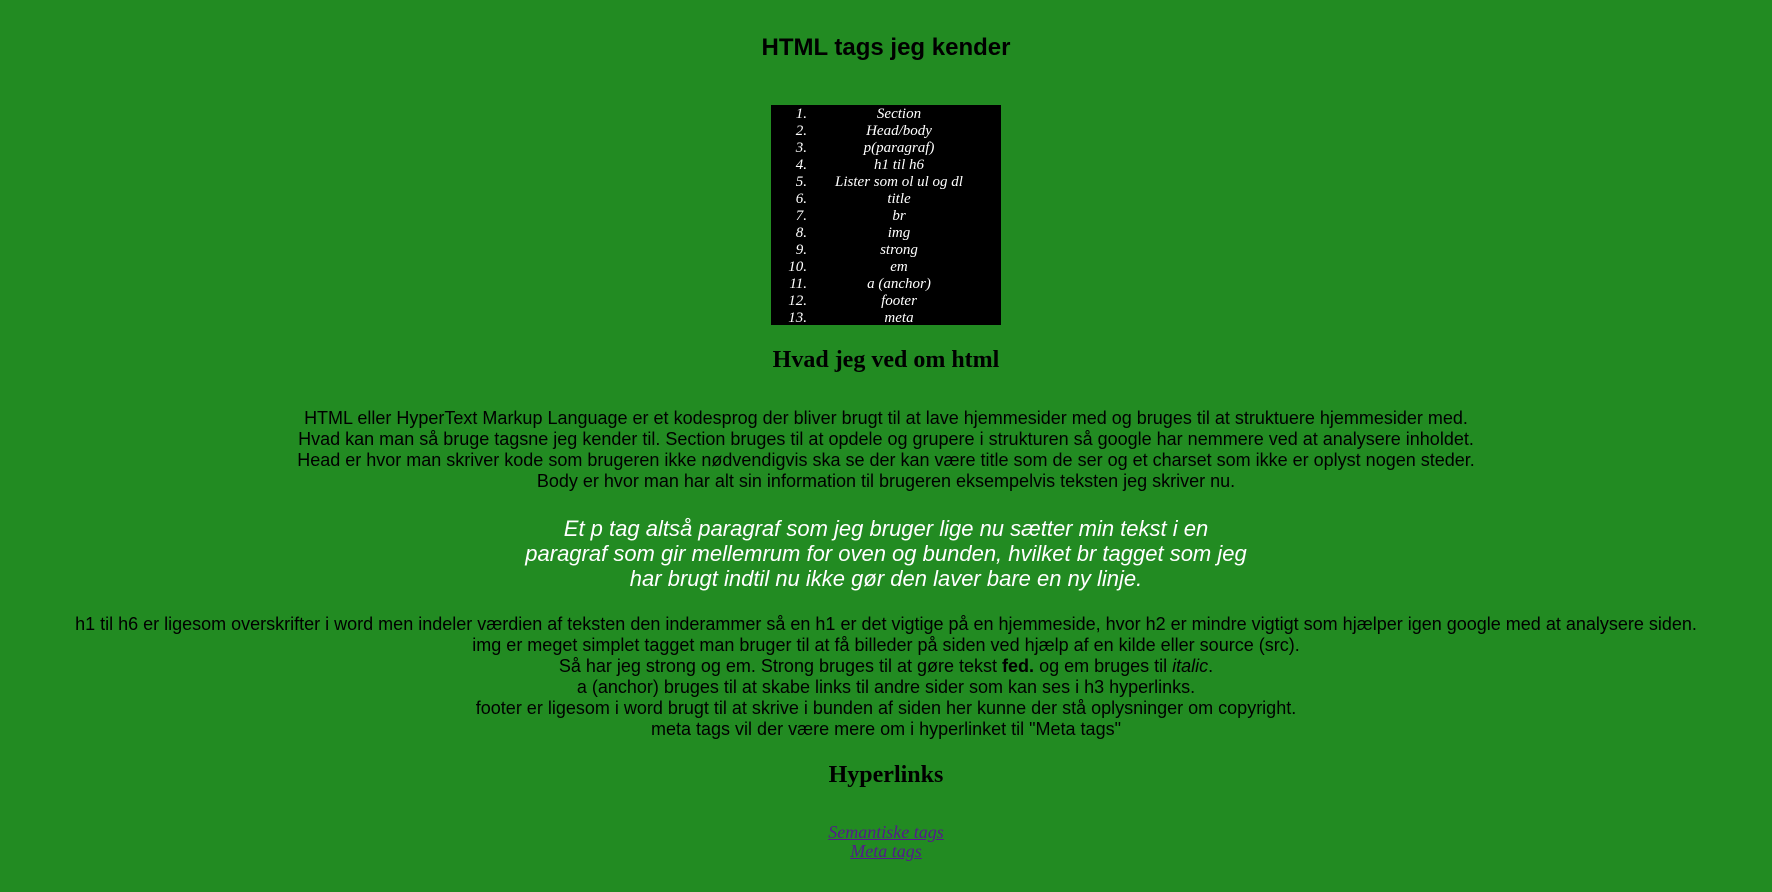 Image resolution: width=1772 pixels, height=892 pixels. Describe the element at coordinates (886, 360) in the screenshot. I see `about-heading: Hvad jeg ved om html` at that location.